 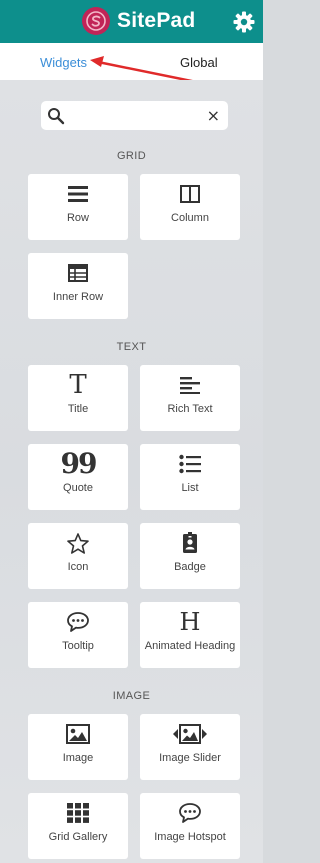 I want to click on grid-gallery-icon, so click(x=78, y=813).